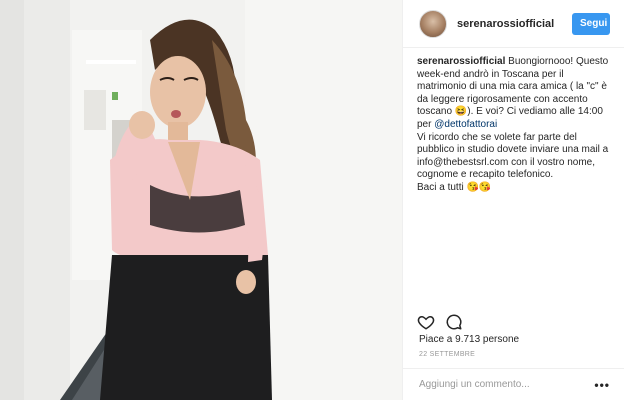 Image resolution: width=624 pixels, height=400 pixels. I want to click on post-date: 22 SETTEMBRE, so click(447, 354).